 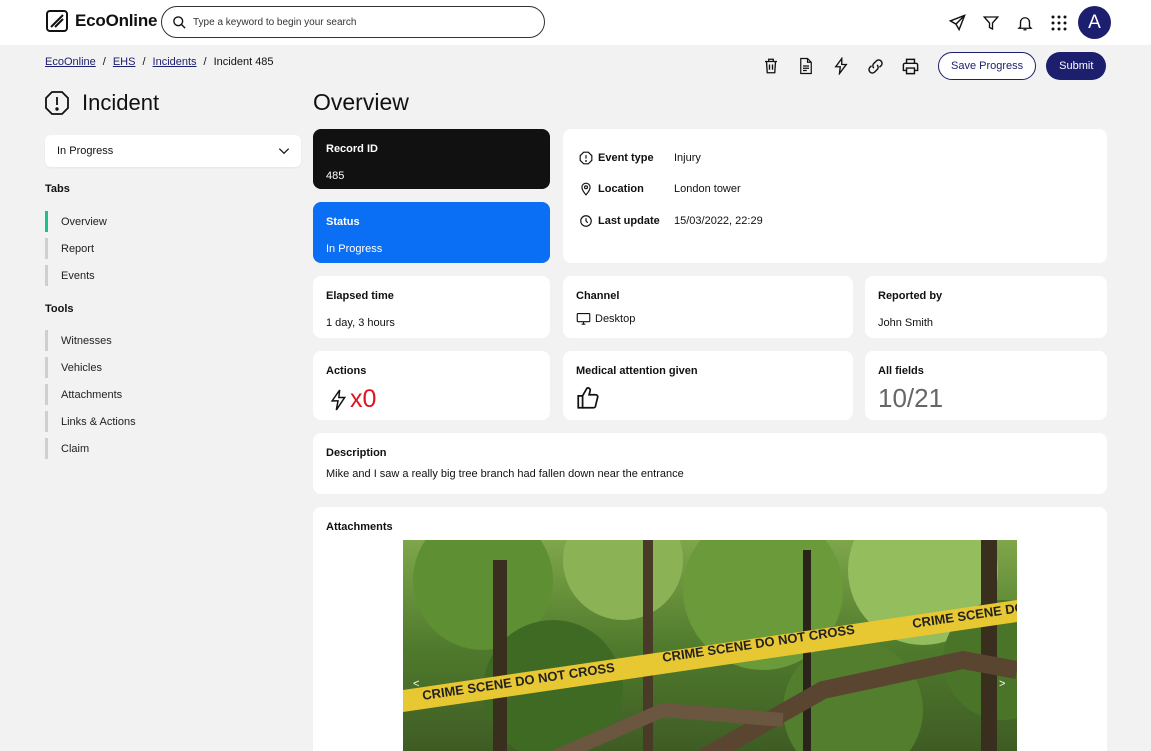 I want to click on location-label: Location, so click(x=621, y=189).